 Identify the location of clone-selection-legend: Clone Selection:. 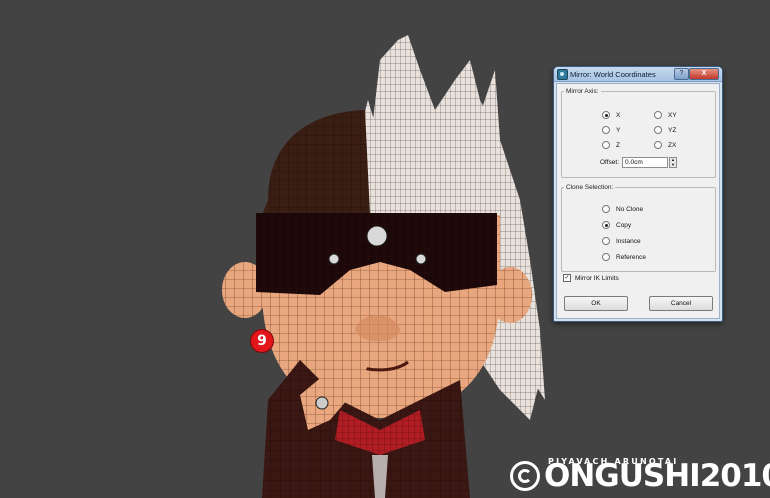
(590, 187).